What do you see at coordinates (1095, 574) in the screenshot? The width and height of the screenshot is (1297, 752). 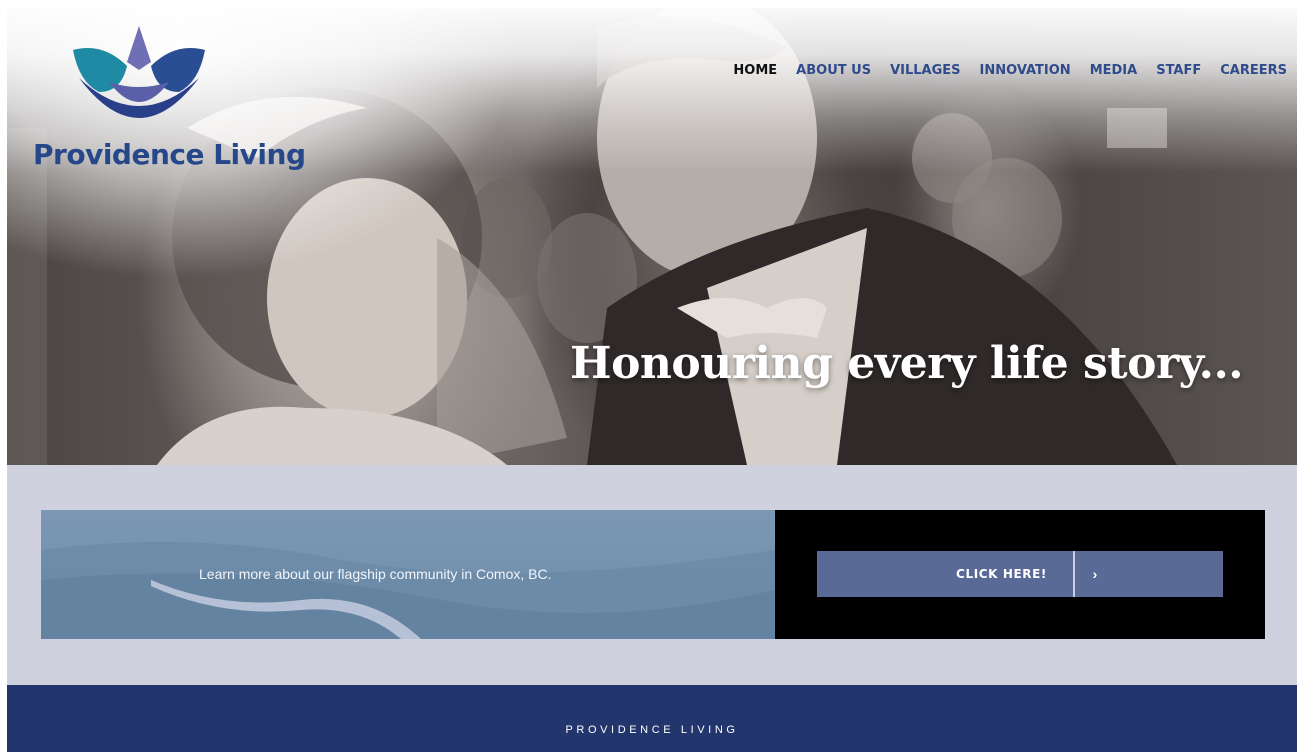 I see `chevron-right-icon: ›` at bounding box center [1095, 574].